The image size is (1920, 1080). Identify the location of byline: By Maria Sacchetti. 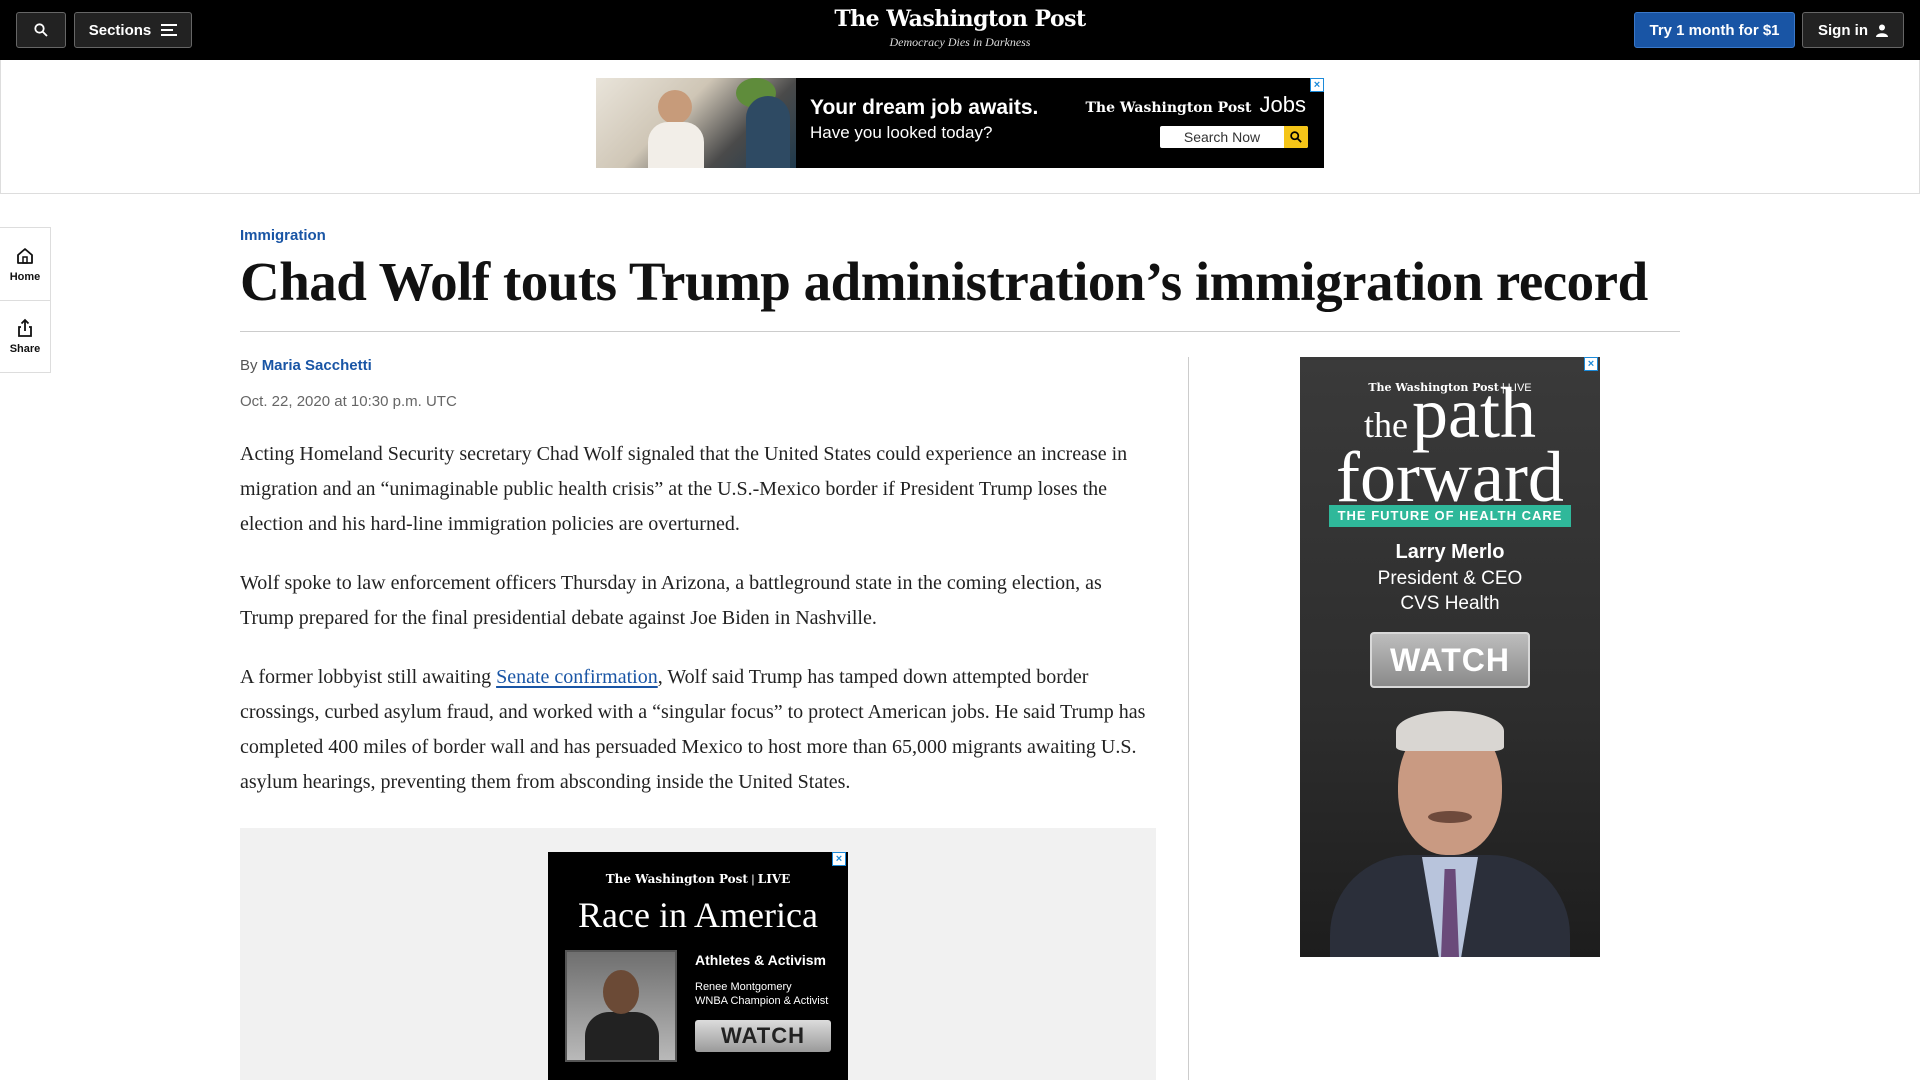
(306, 365).